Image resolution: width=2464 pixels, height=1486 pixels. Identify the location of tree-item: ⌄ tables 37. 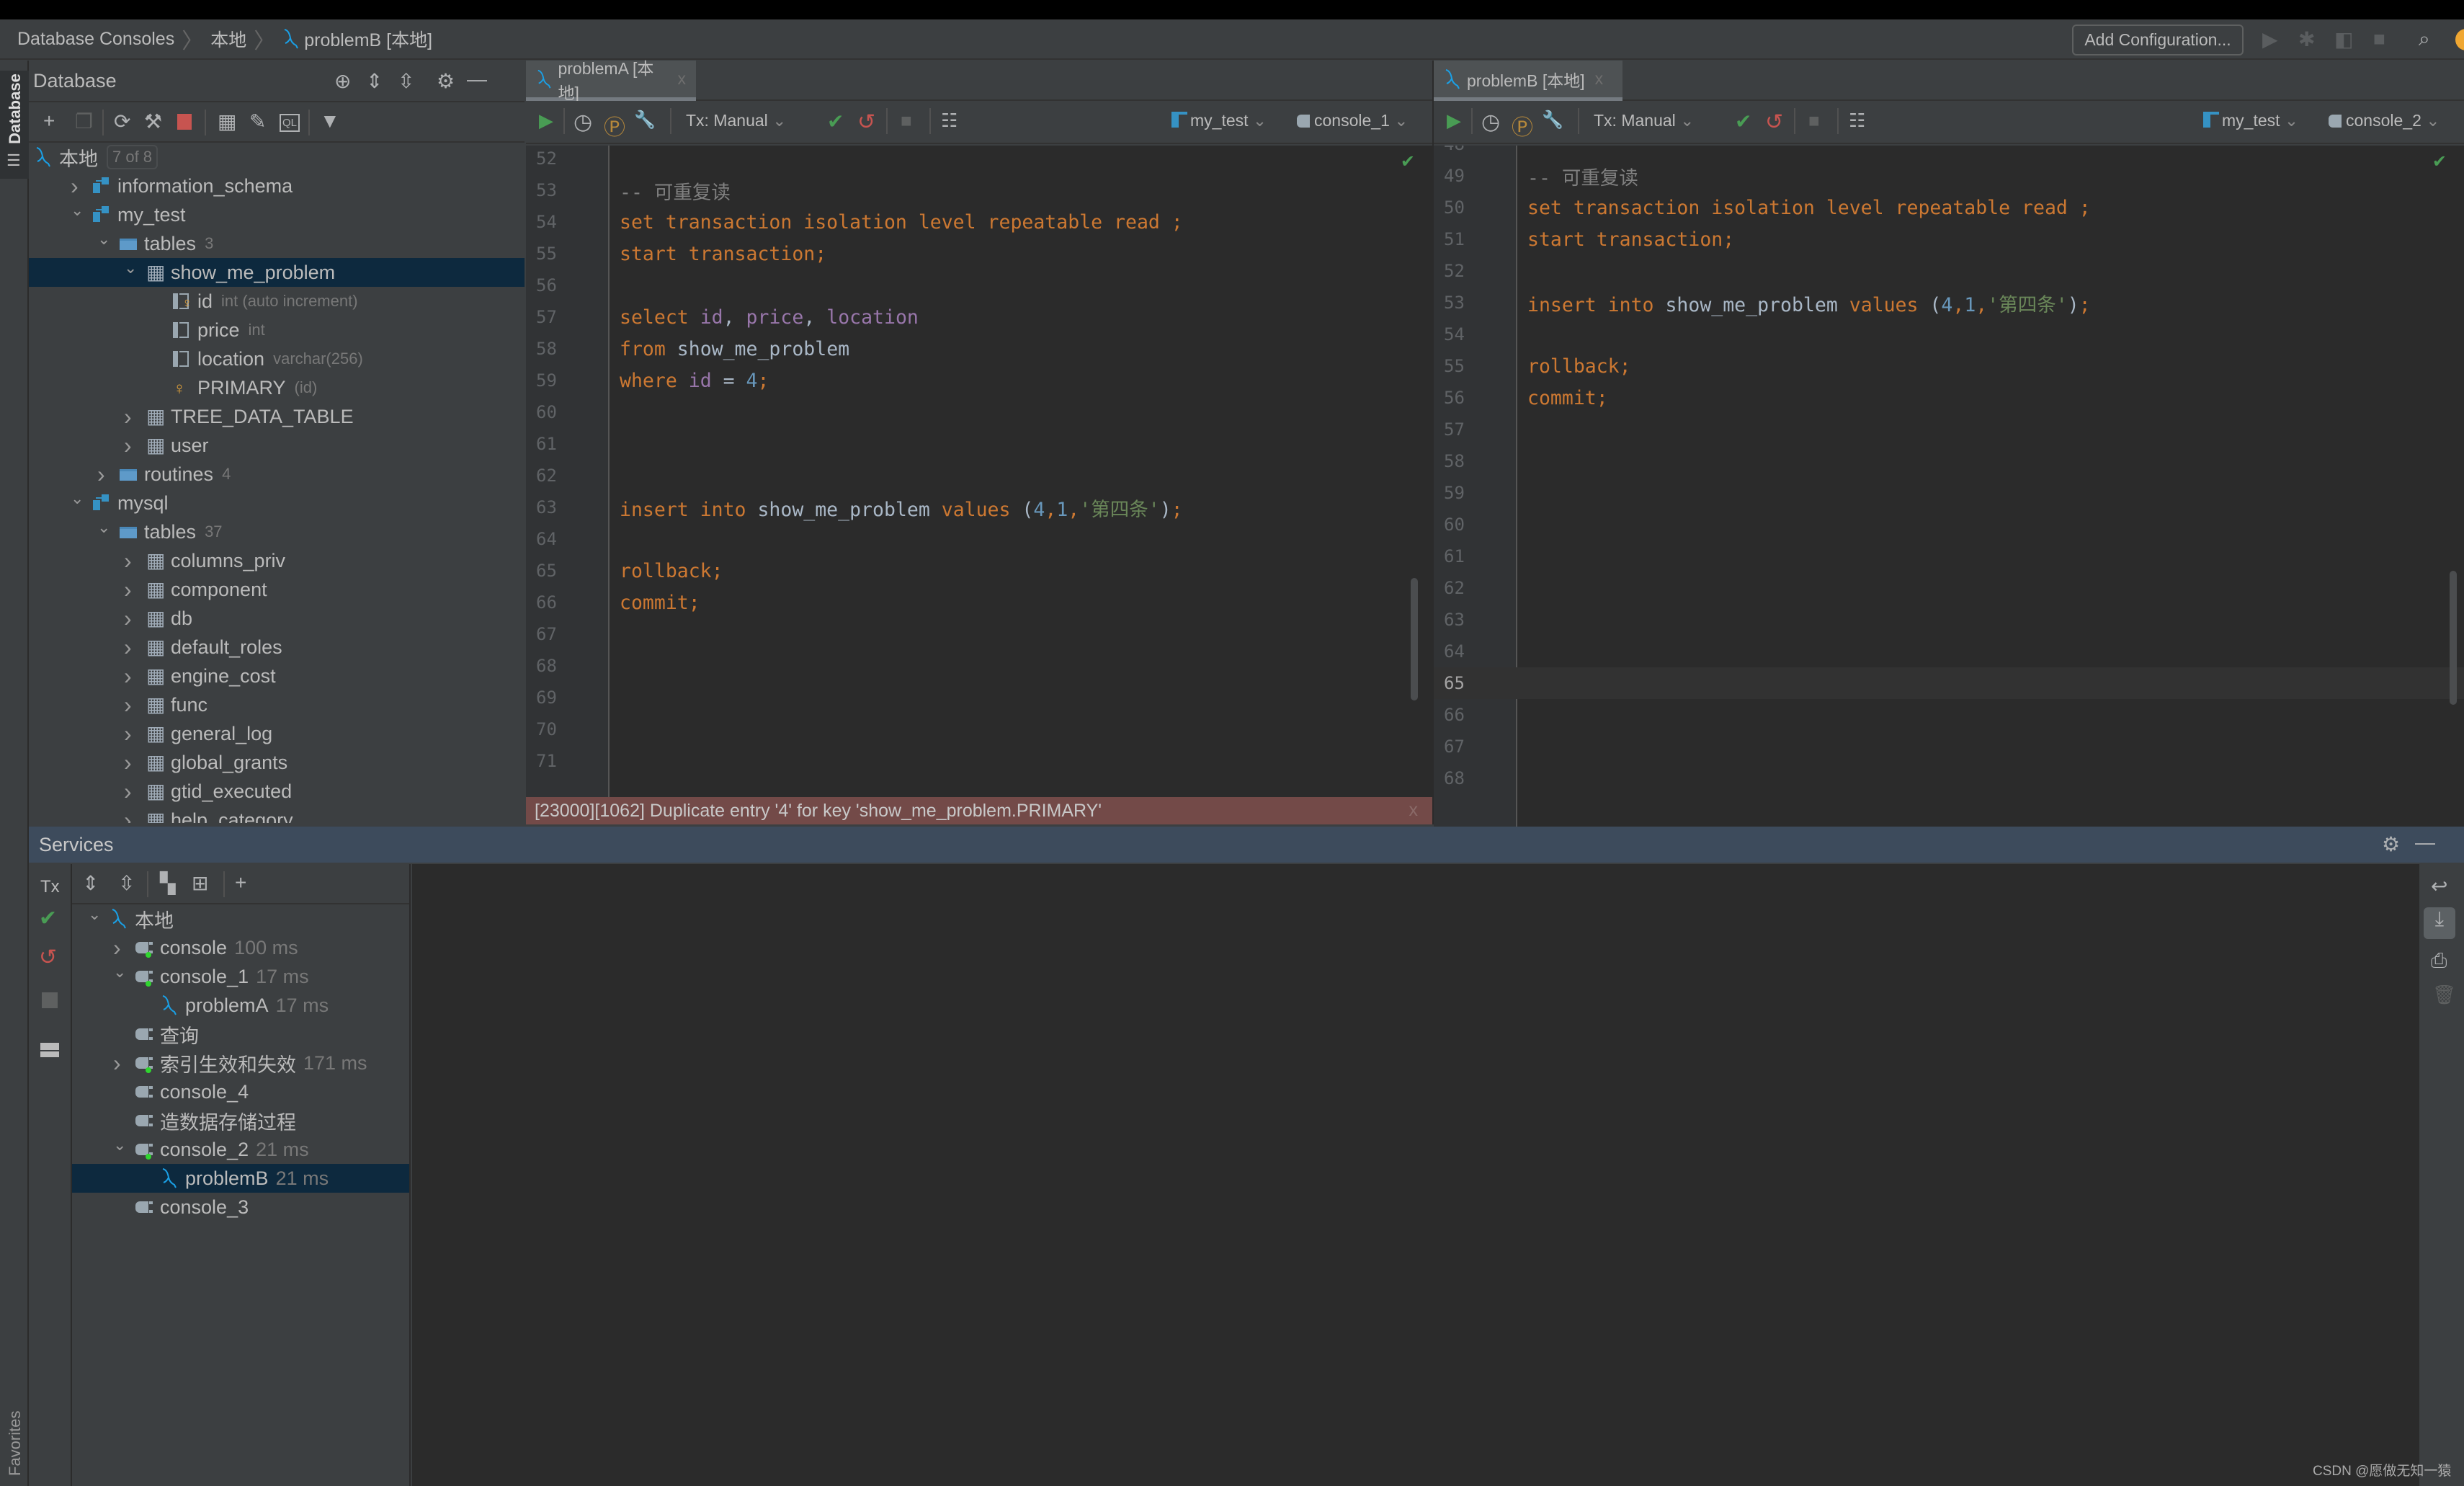
(277, 531).